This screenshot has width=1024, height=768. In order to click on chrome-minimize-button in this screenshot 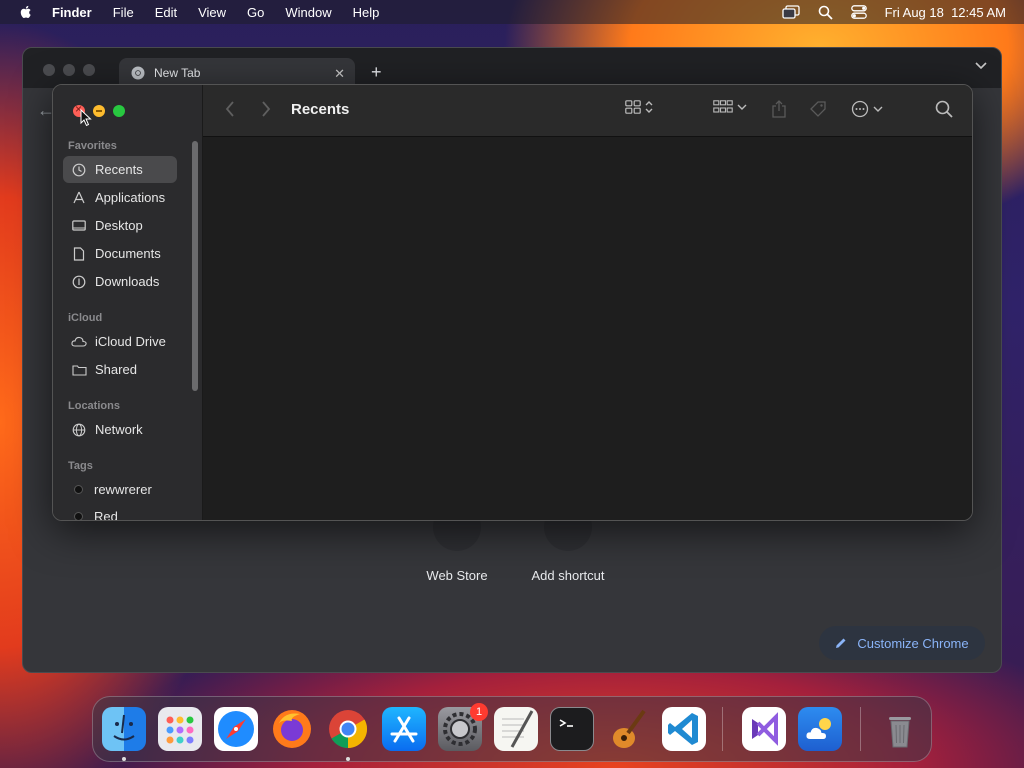, I will do `click(69, 70)`.